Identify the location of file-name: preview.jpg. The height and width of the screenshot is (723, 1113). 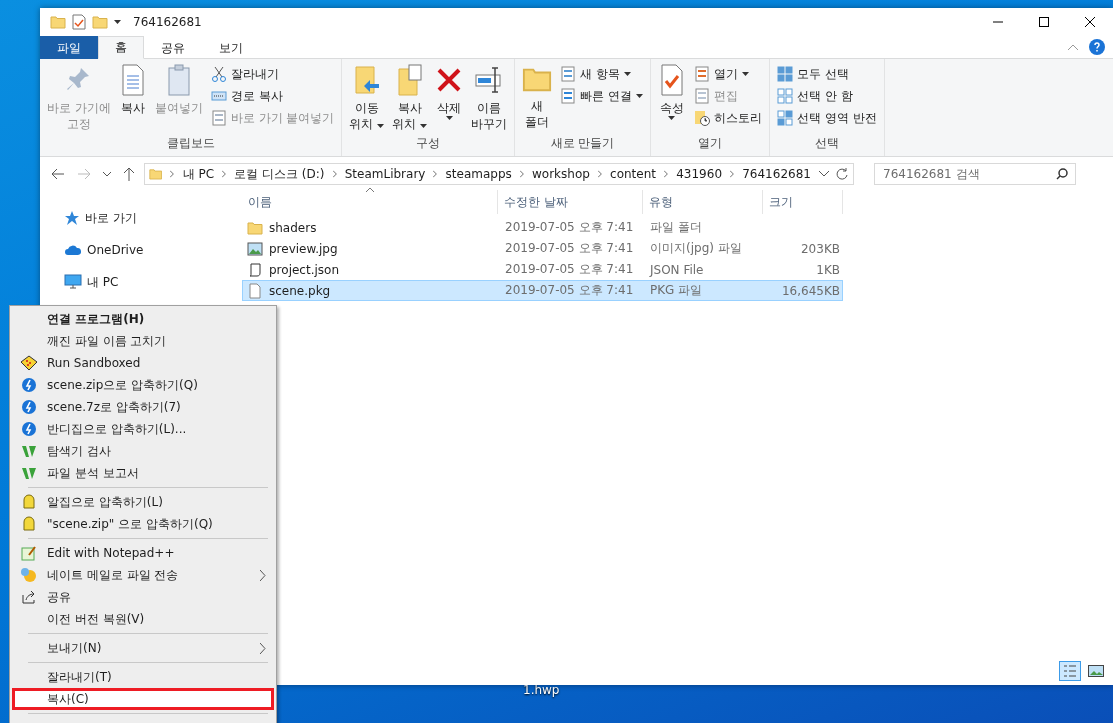
(303, 248).